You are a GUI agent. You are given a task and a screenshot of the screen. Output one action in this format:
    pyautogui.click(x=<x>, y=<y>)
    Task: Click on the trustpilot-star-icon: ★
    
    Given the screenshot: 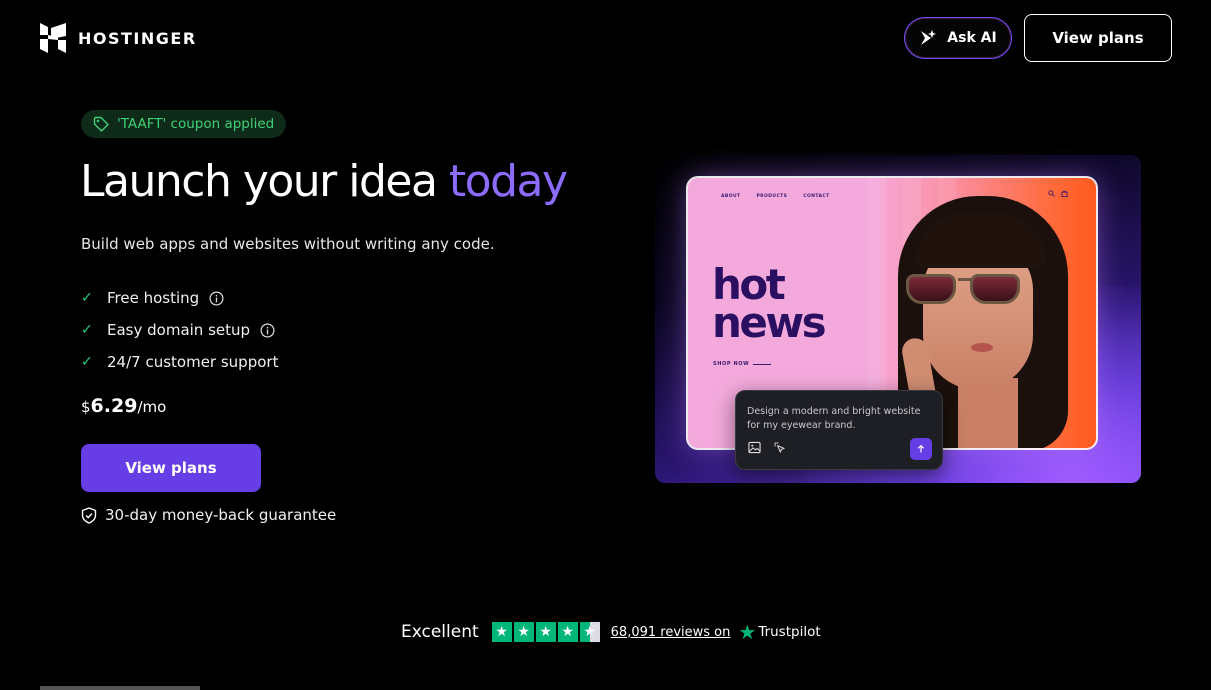 What is the action you would take?
    pyautogui.click(x=747, y=632)
    